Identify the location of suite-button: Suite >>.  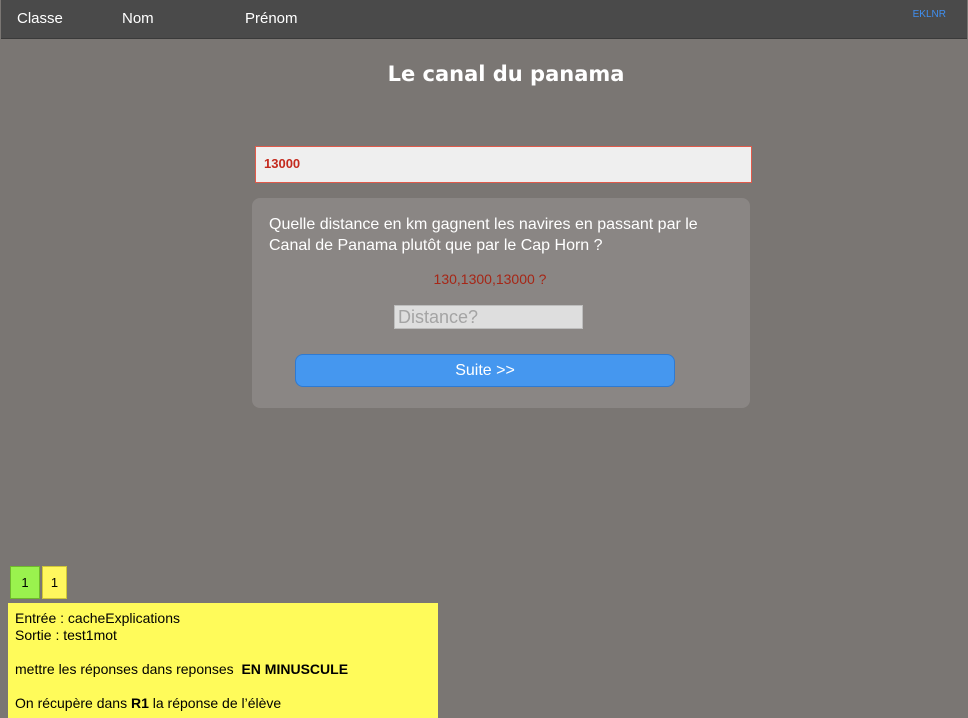
(485, 370).